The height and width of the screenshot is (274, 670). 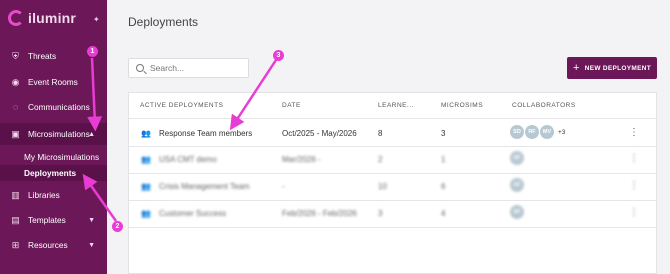 I want to click on deployment-name: USA CMT demo, so click(x=188, y=159).